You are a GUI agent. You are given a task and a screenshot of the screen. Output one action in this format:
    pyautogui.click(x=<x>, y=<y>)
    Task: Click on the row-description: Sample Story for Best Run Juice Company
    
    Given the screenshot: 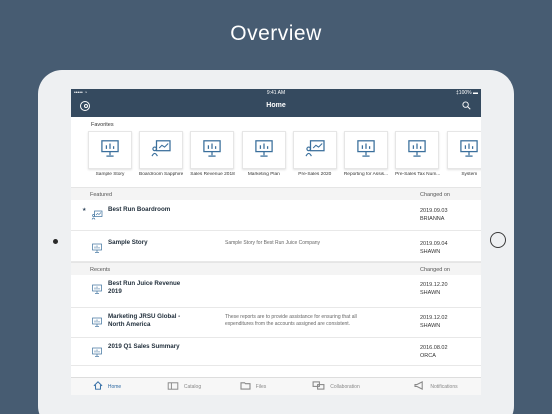 What is the action you would take?
    pyautogui.click(x=273, y=243)
    